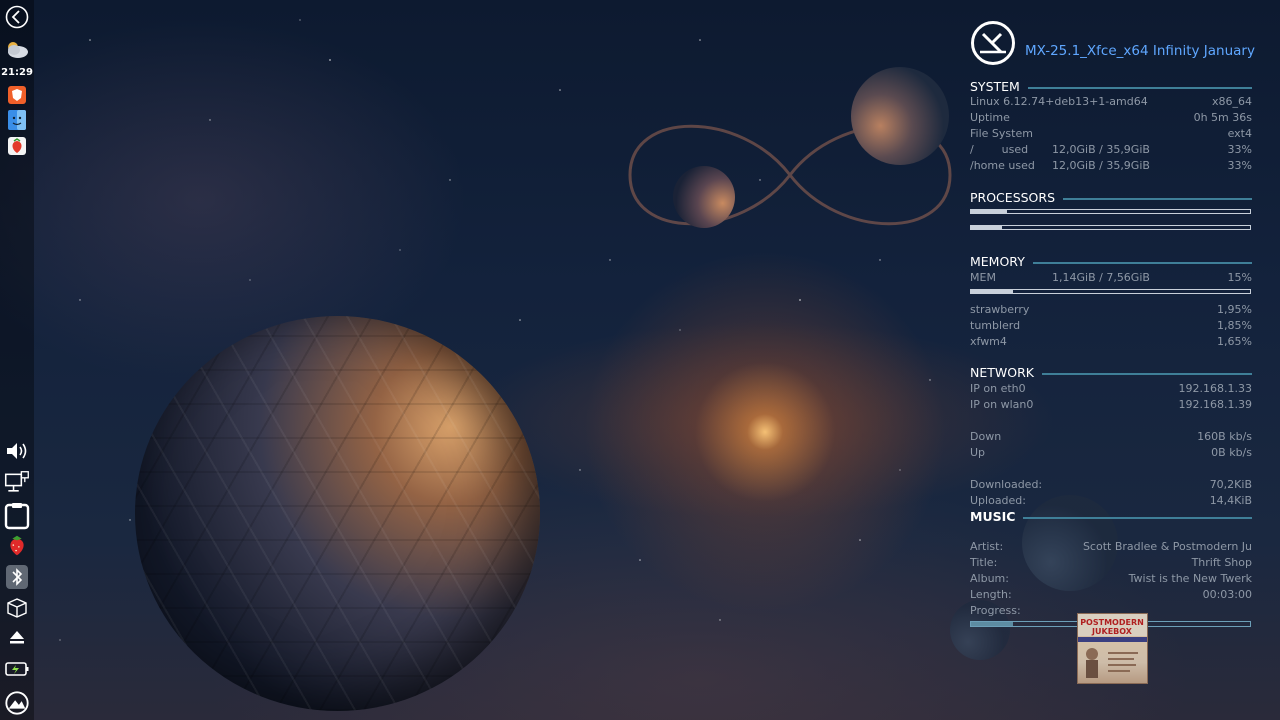 The width and height of the screenshot is (1280, 720). I want to click on weather-cloud-icon, so click(17, 49).